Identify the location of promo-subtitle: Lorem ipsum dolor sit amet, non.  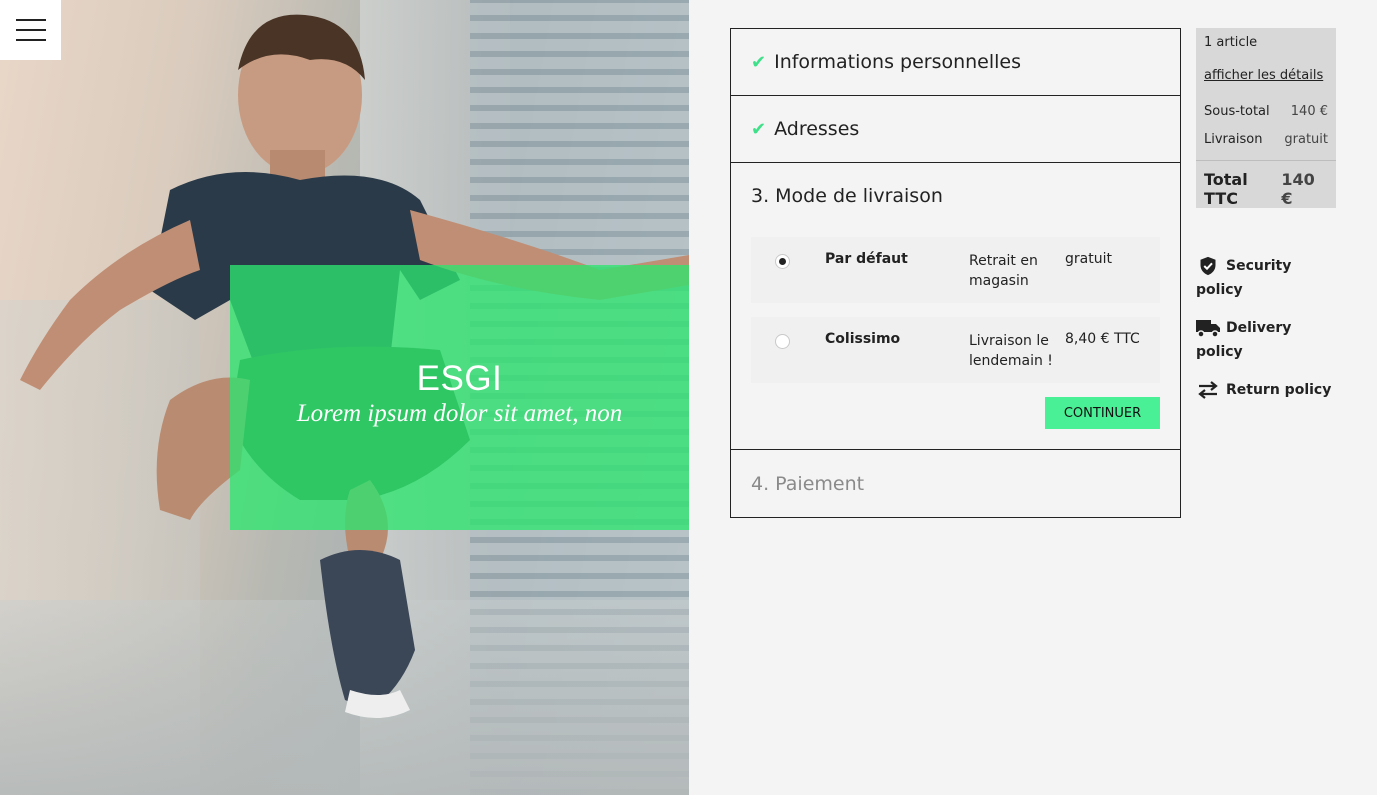
(459, 413).